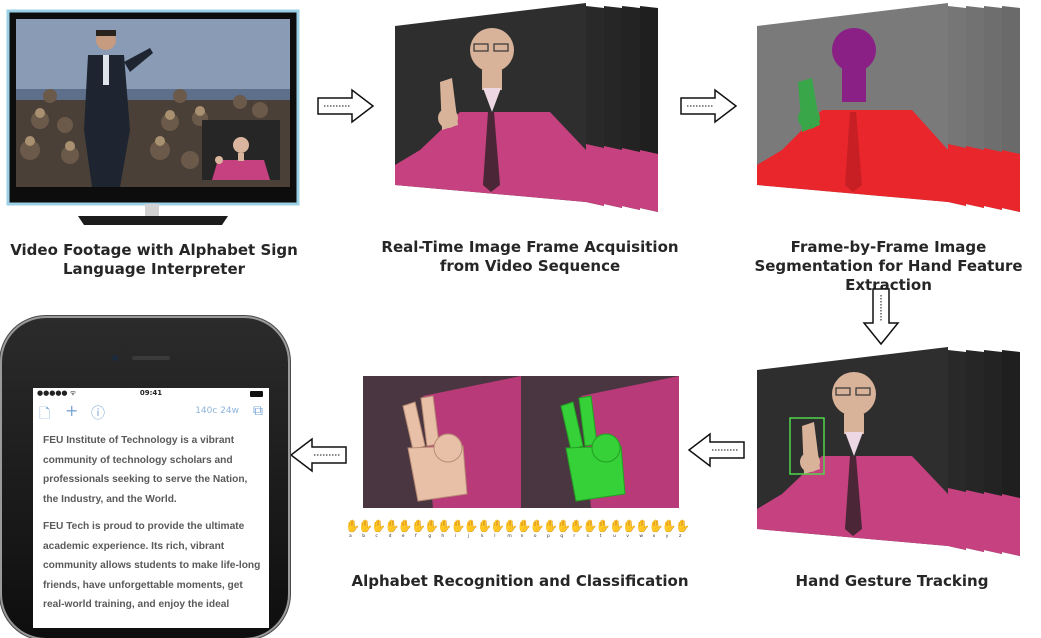  What do you see at coordinates (521, 442) in the screenshot?
I see `hand-comparison` at bounding box center [521, 442].